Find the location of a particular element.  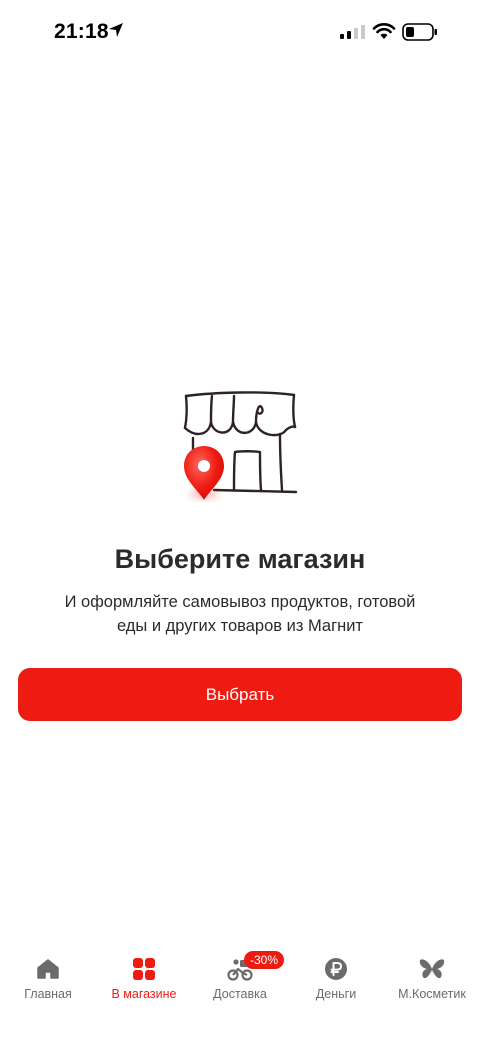

discount-badge: -30% is located at coordinates (264, 960).